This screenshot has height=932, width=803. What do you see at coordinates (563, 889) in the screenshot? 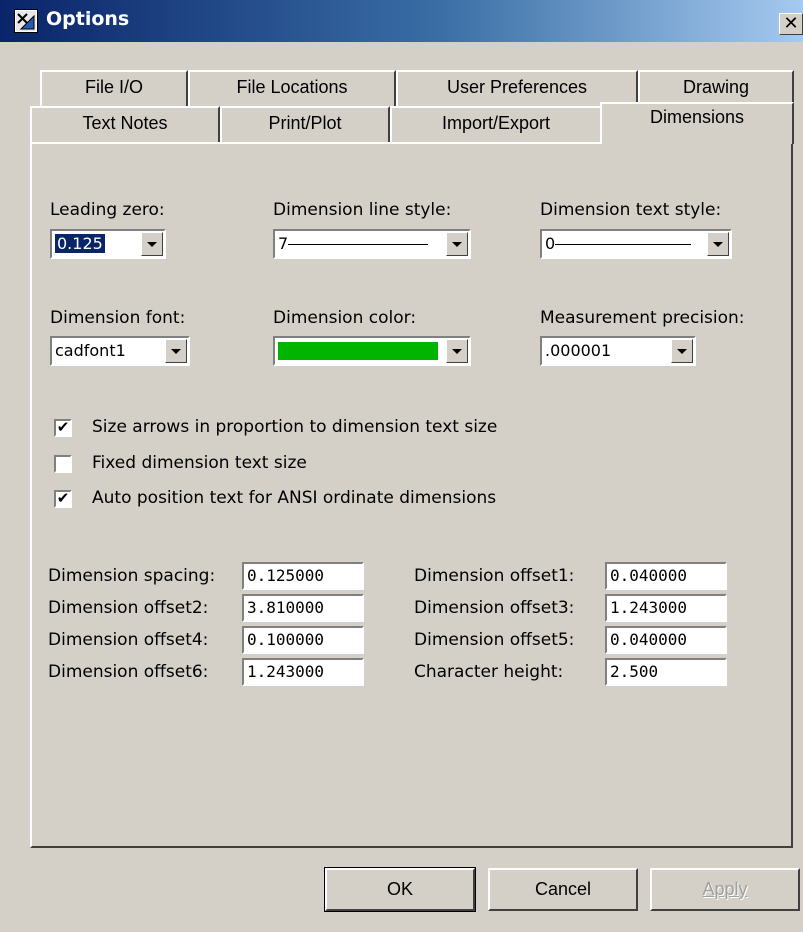
I see `cancel-button: Cancel` at bounding box center [563, 889].